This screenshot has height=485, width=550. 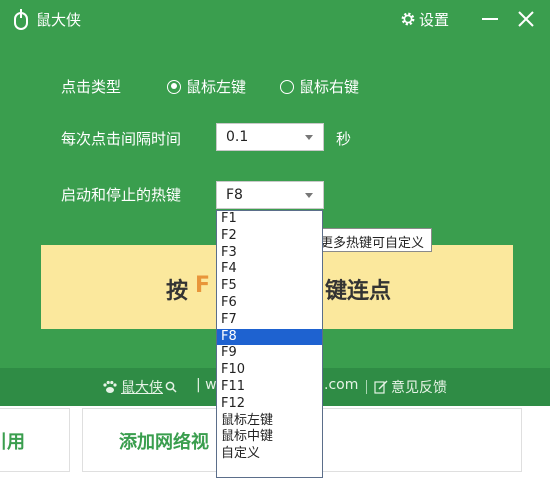 What do you see at coordinates (171, 387) in the screenshot?
I see `search-icon` at bounding box center [171, 387].